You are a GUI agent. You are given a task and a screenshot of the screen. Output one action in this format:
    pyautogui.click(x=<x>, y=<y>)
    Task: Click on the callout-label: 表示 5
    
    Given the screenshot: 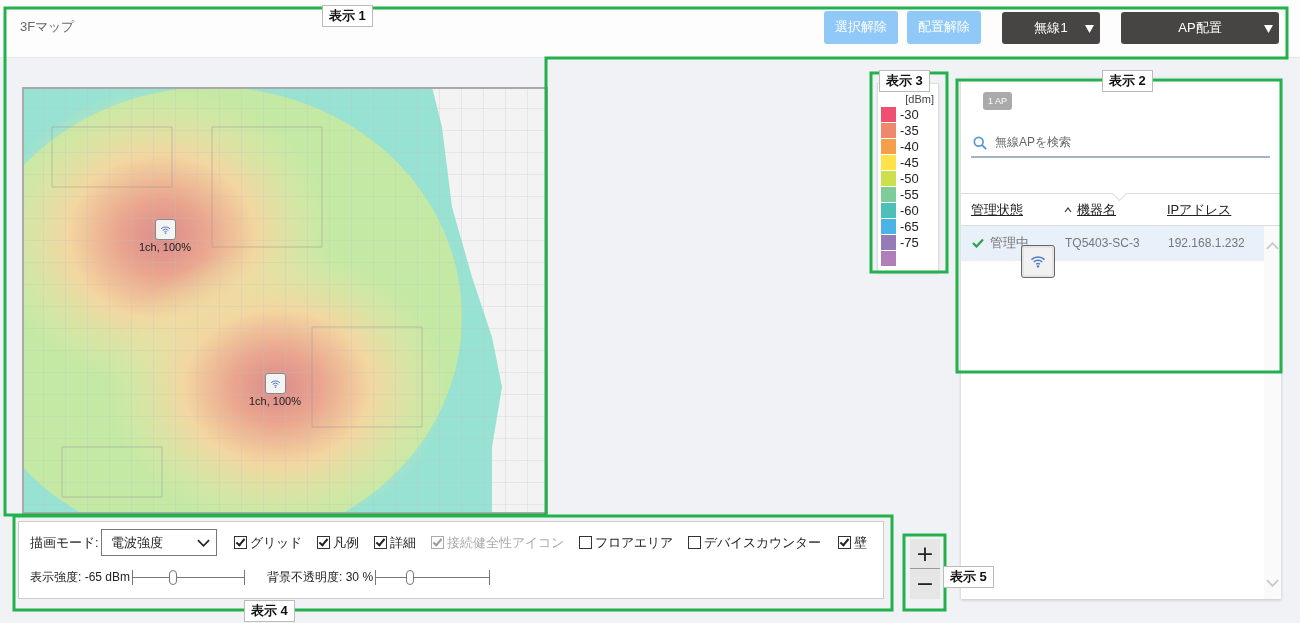 What is the action you would take?
    pyautogui.click(x=968, y=577)
    